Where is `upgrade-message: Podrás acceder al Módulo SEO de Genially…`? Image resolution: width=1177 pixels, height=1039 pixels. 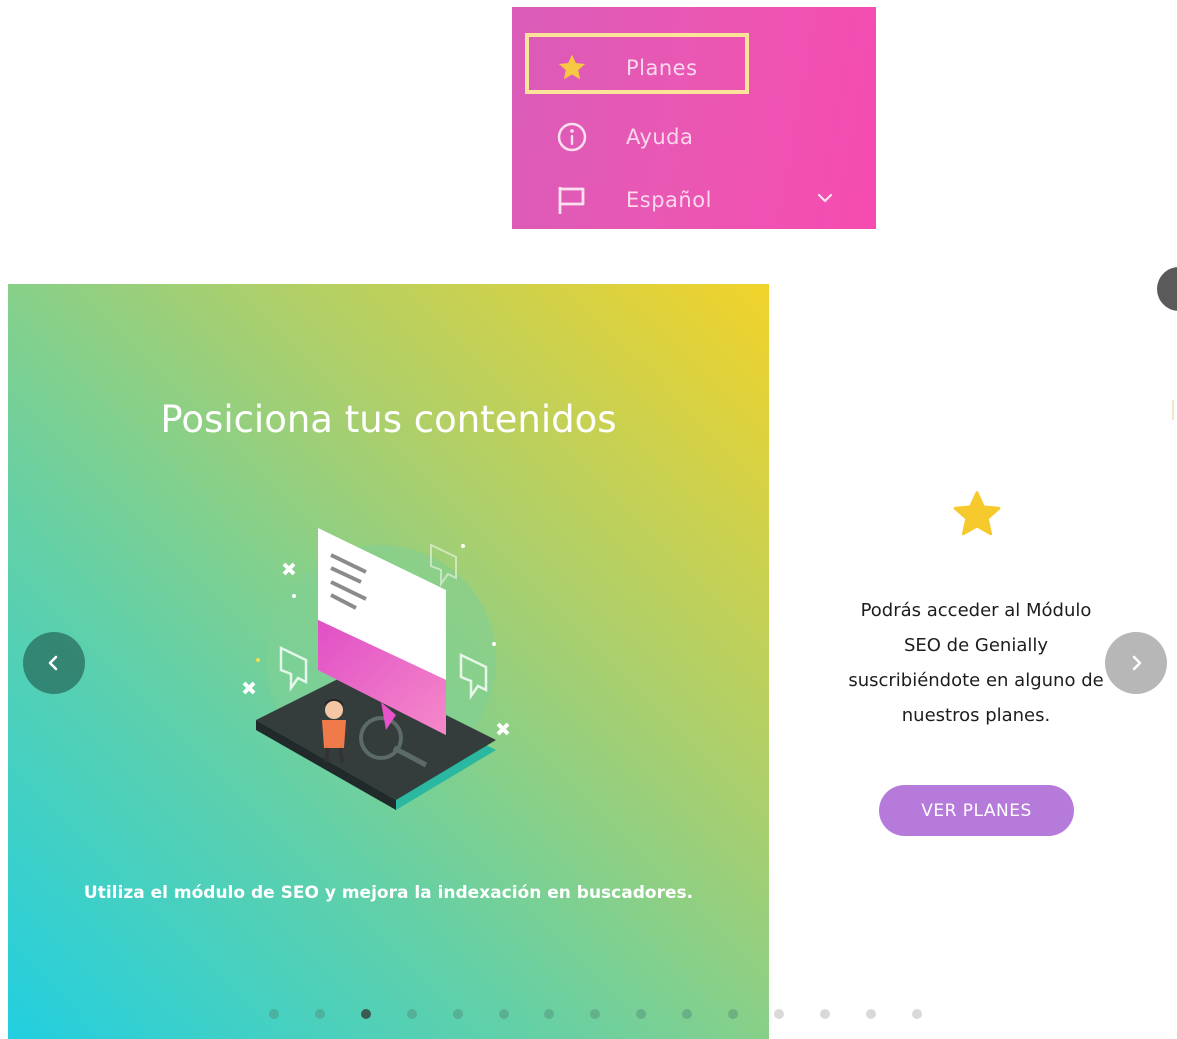
upgrade-message: Podrás acceder al Módulo SEO de Genially… is located at coordinates (976, 663).